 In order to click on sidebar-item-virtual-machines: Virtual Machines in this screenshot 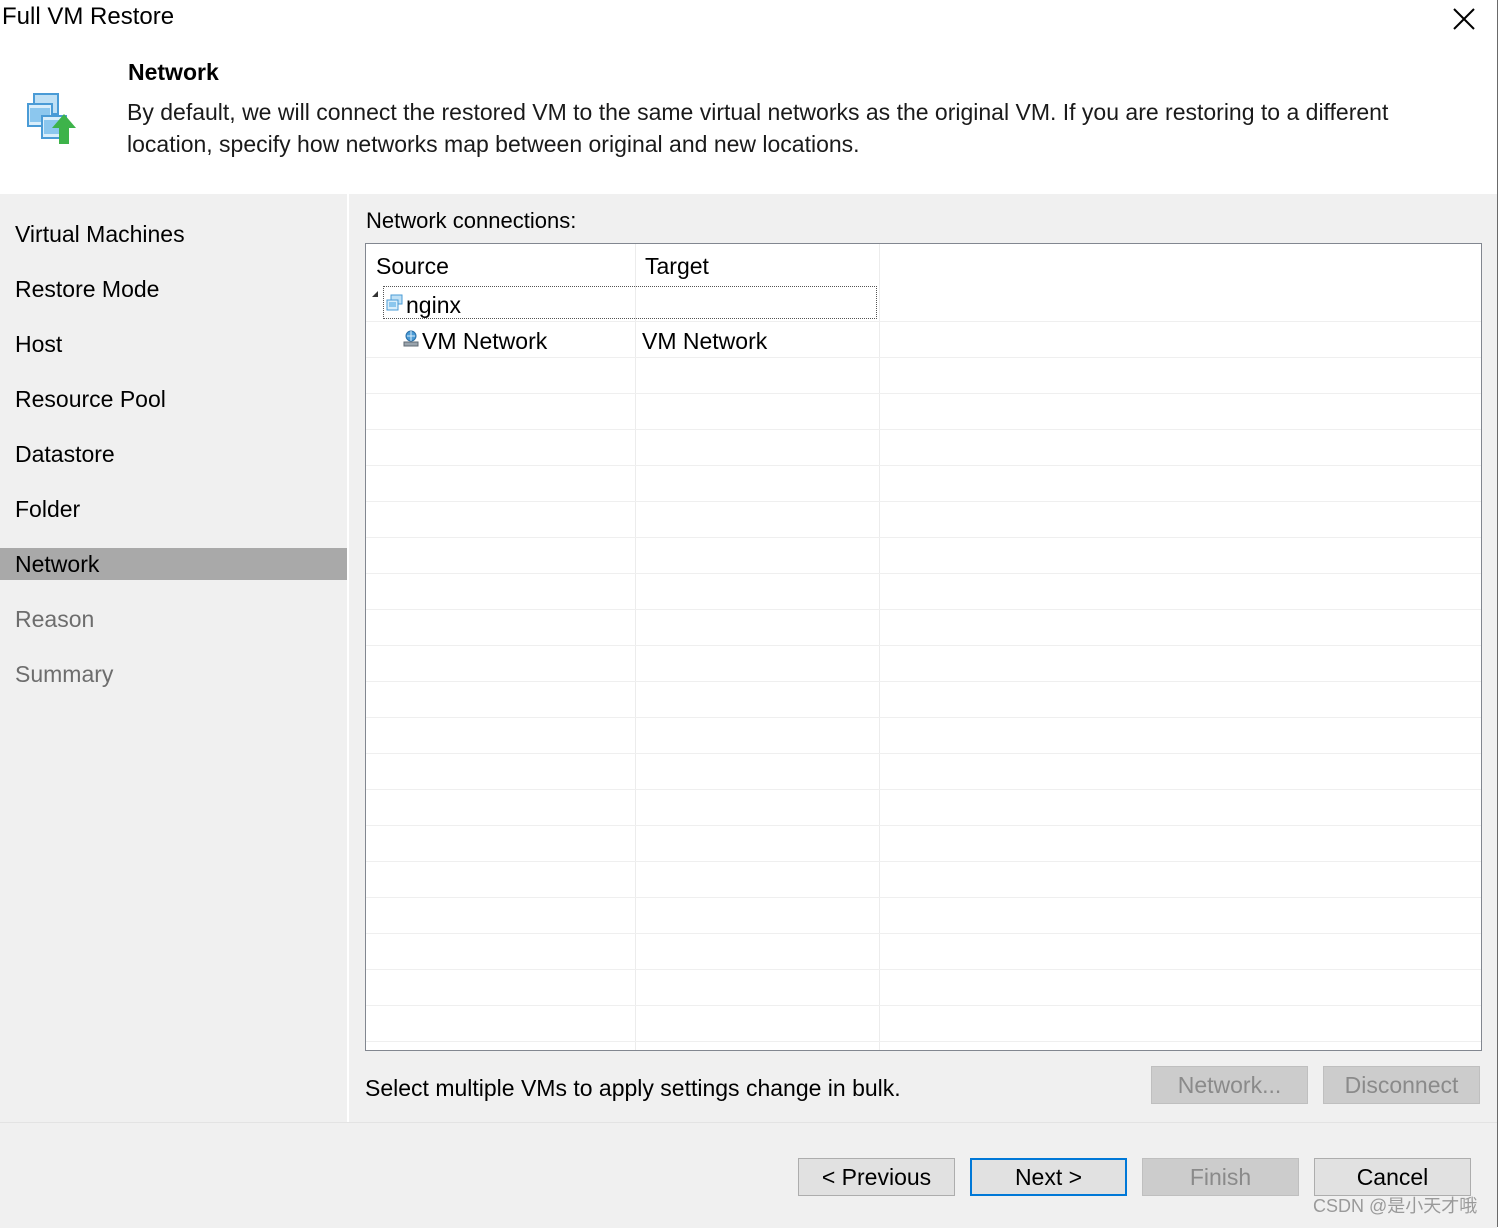, I will do `click(173, 234)`.